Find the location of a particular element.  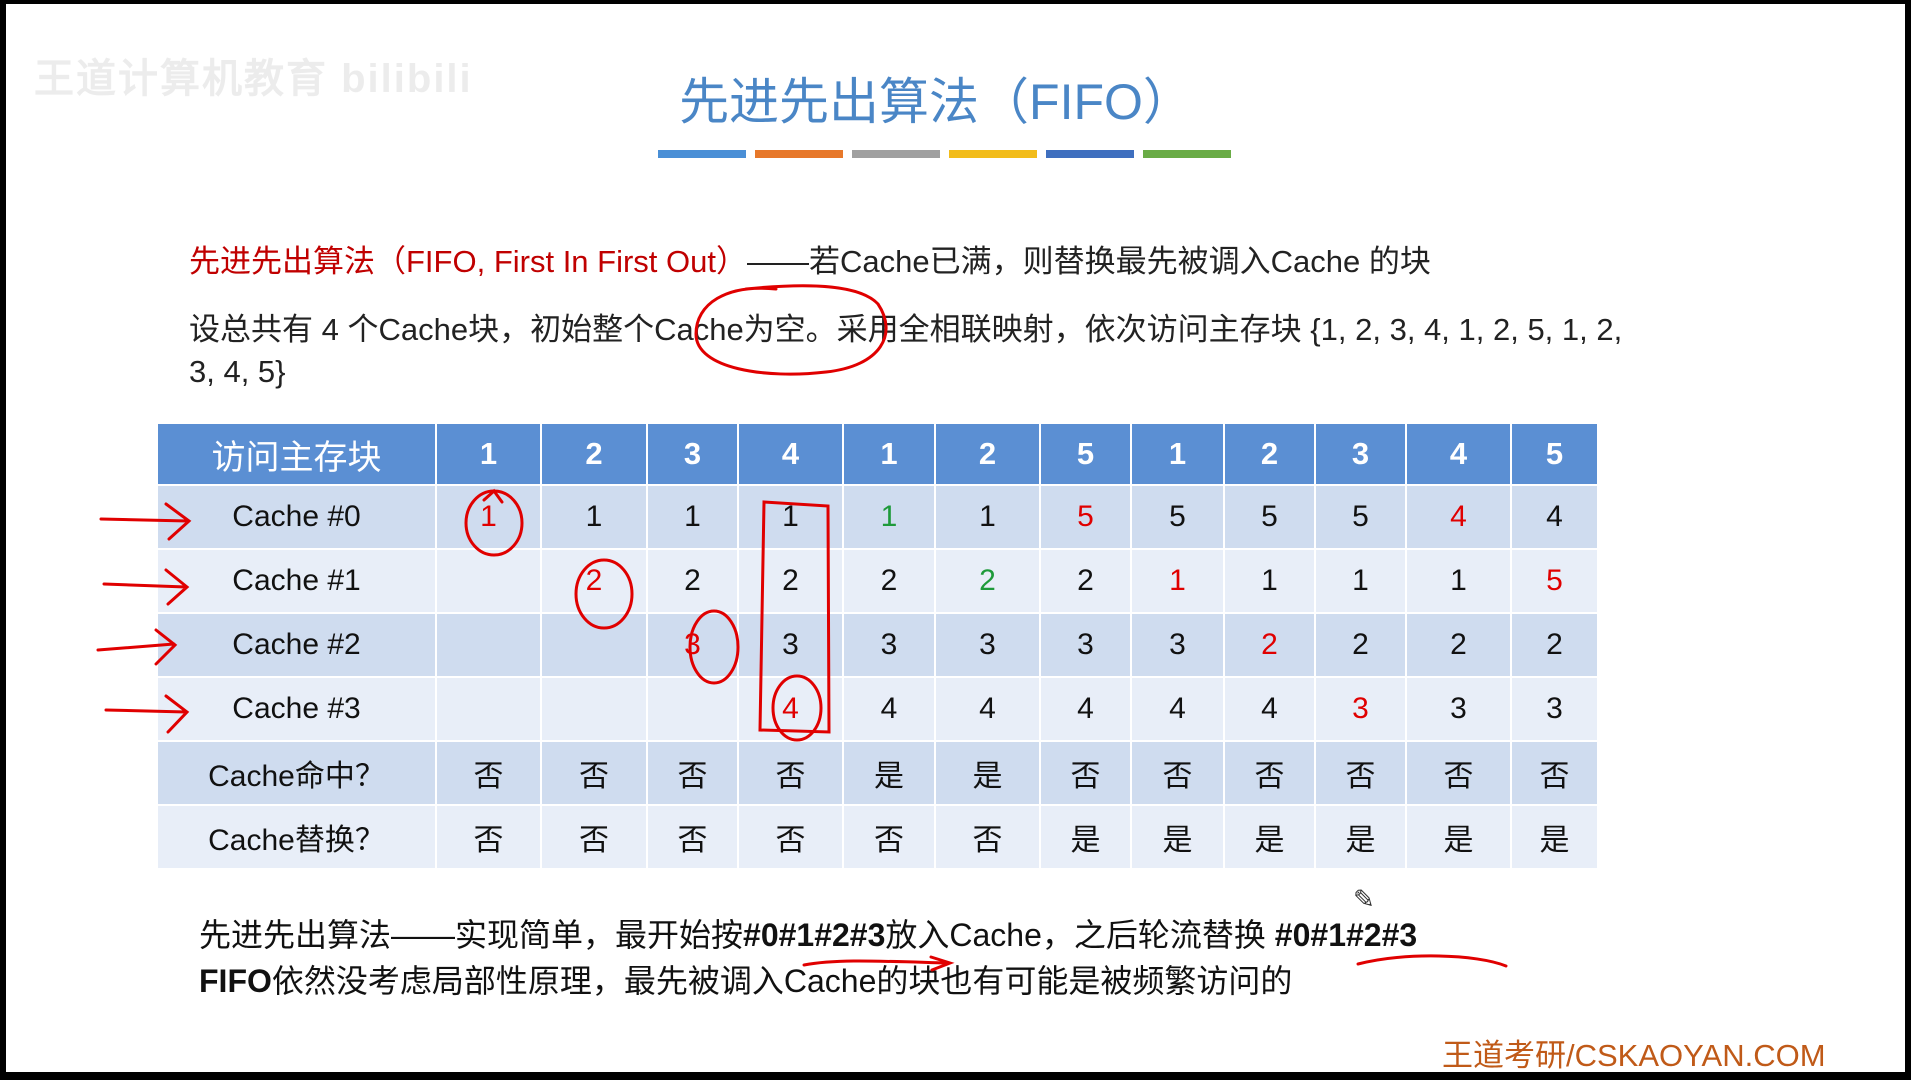

table-row: Cache #0 1 1 1 1 1 1 5 5 5 5 4 4 is located at coordinates (878, 517).